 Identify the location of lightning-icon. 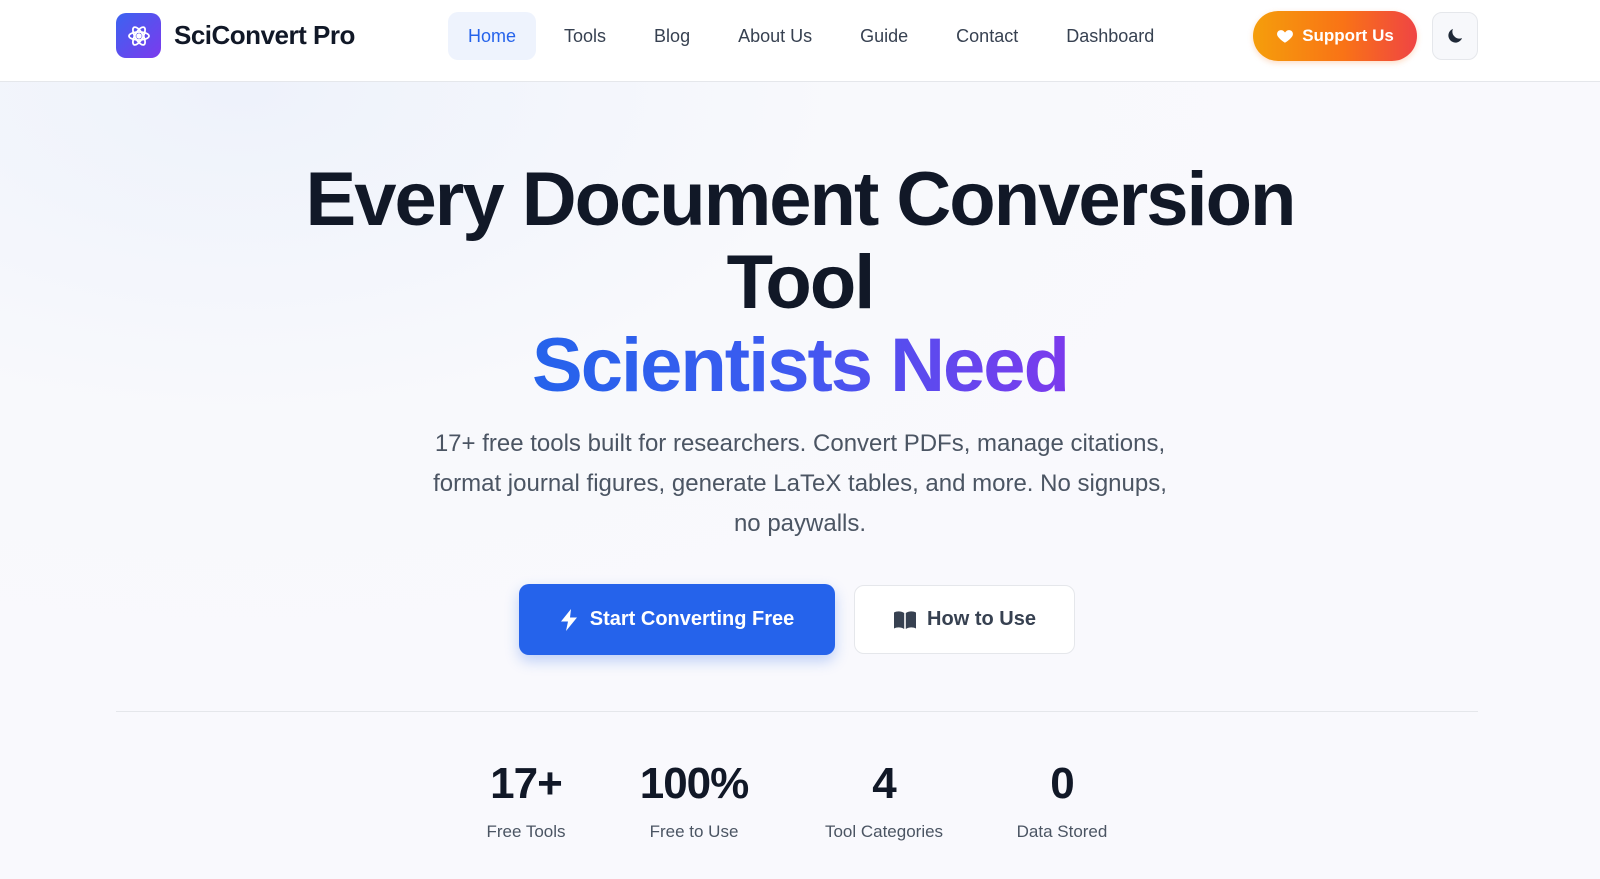
(569, 619).